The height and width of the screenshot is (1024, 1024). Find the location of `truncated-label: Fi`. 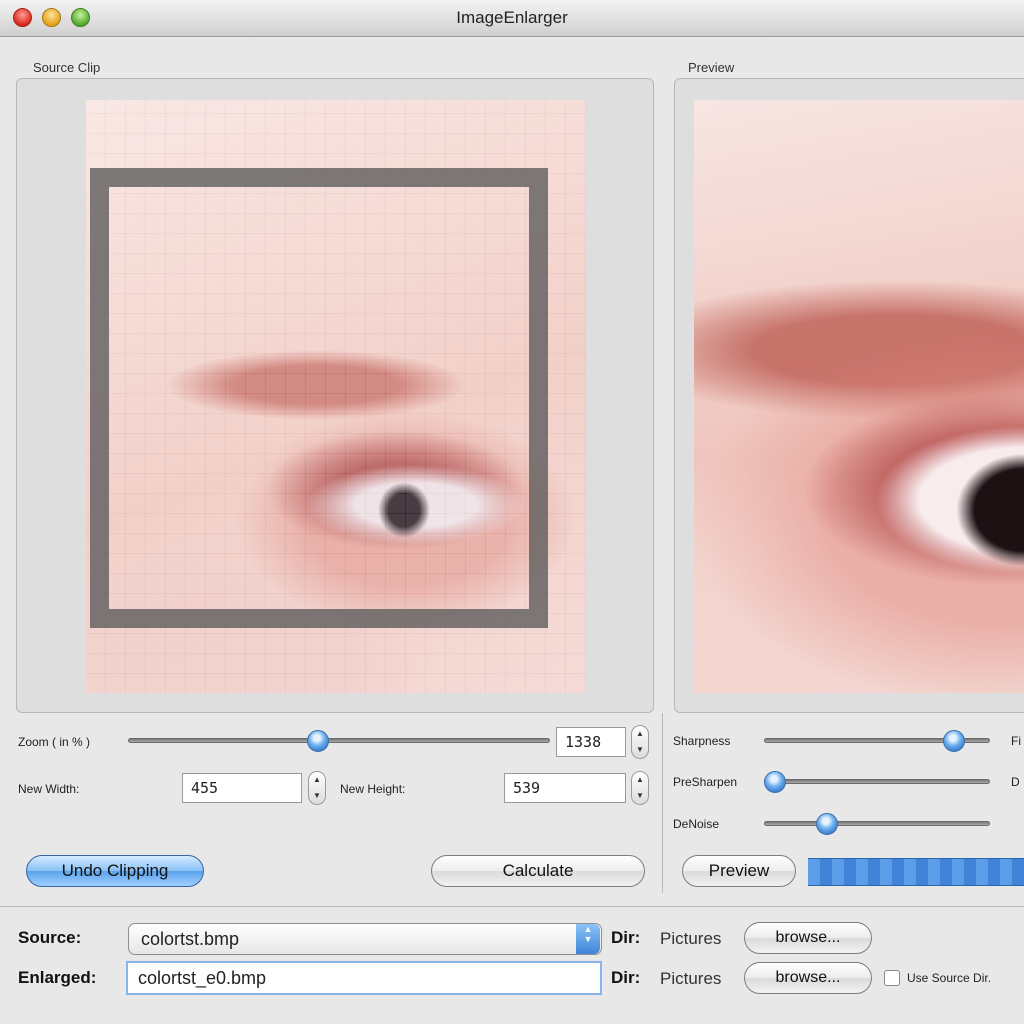

truncated-label: Fi is located at coordinates (1016, 741).